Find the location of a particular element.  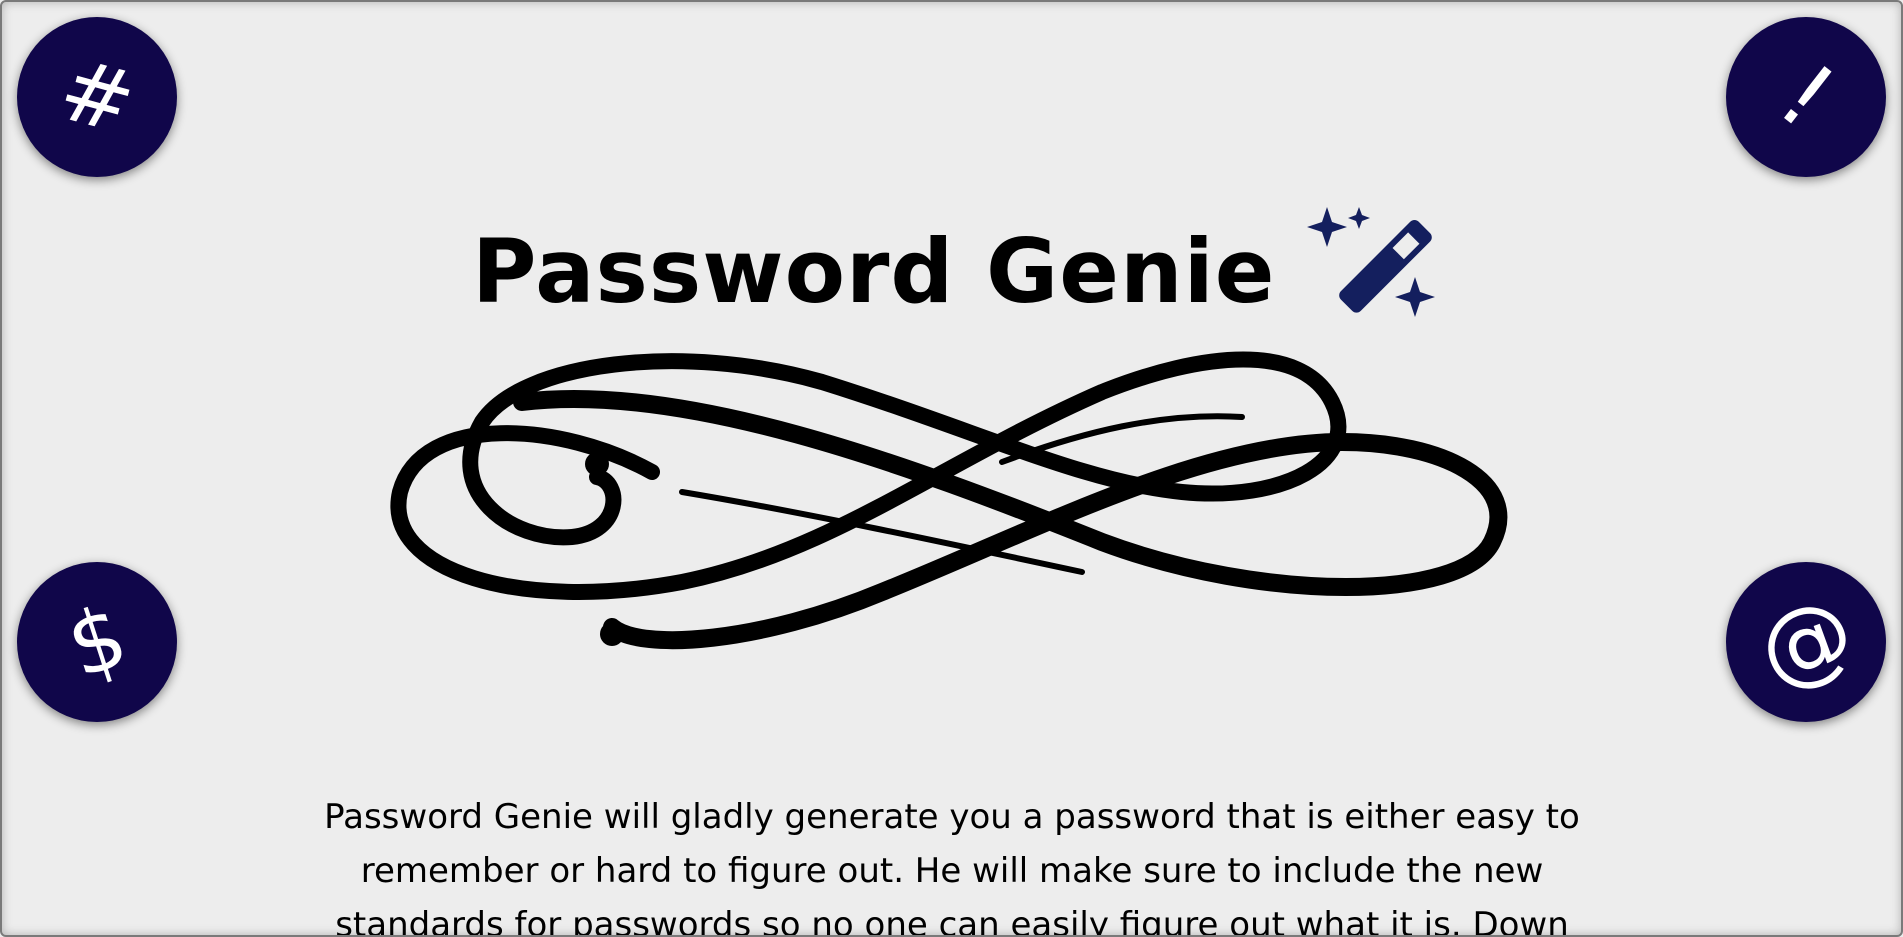

hash-symbol: # is located at coordinates (97, 97).